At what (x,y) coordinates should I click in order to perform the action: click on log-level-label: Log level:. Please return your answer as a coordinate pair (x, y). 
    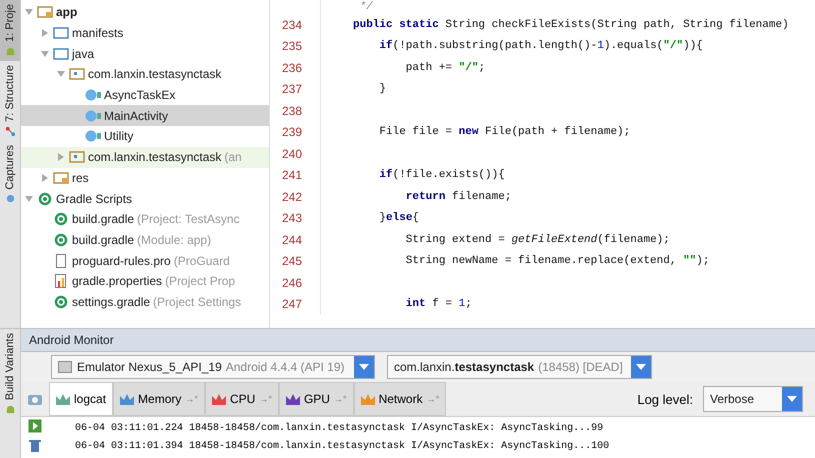
    Looking at the image, I should click on (665, 399).